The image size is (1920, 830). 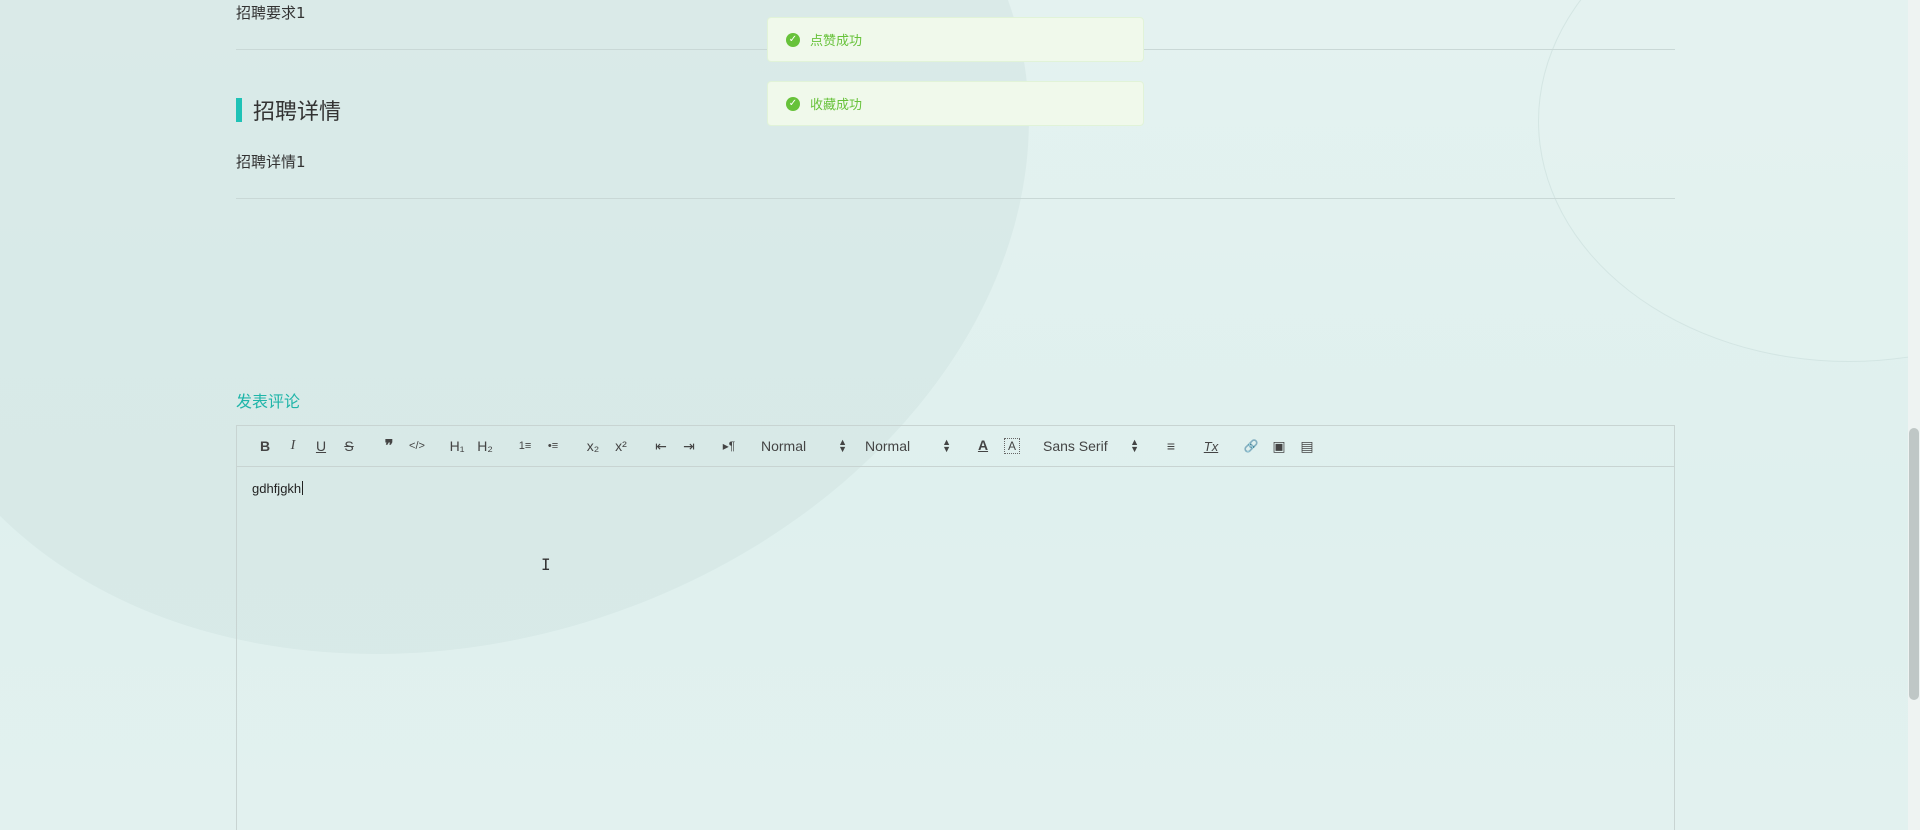 I want to click on blockquote-button: ❞, so click(x=389, y=446).